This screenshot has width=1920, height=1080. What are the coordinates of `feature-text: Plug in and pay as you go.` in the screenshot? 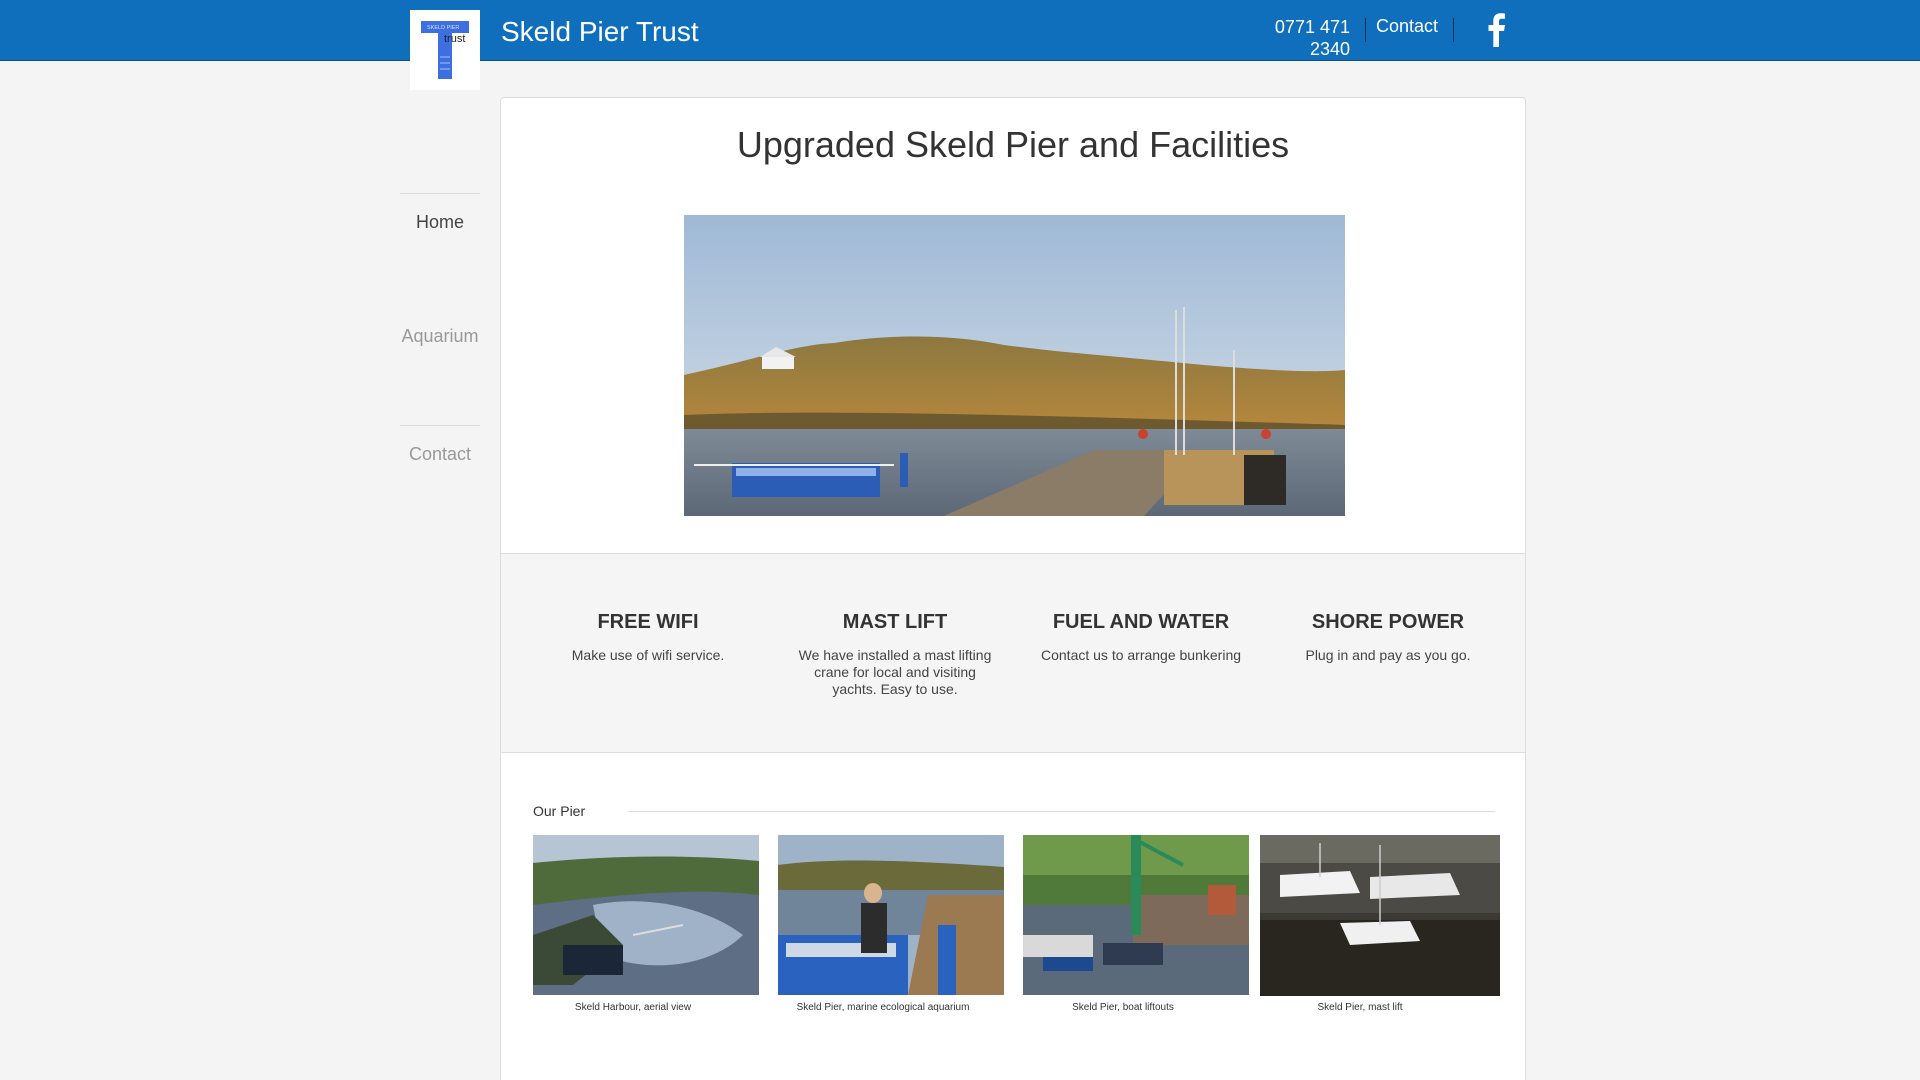 It's located at (1388, 655).